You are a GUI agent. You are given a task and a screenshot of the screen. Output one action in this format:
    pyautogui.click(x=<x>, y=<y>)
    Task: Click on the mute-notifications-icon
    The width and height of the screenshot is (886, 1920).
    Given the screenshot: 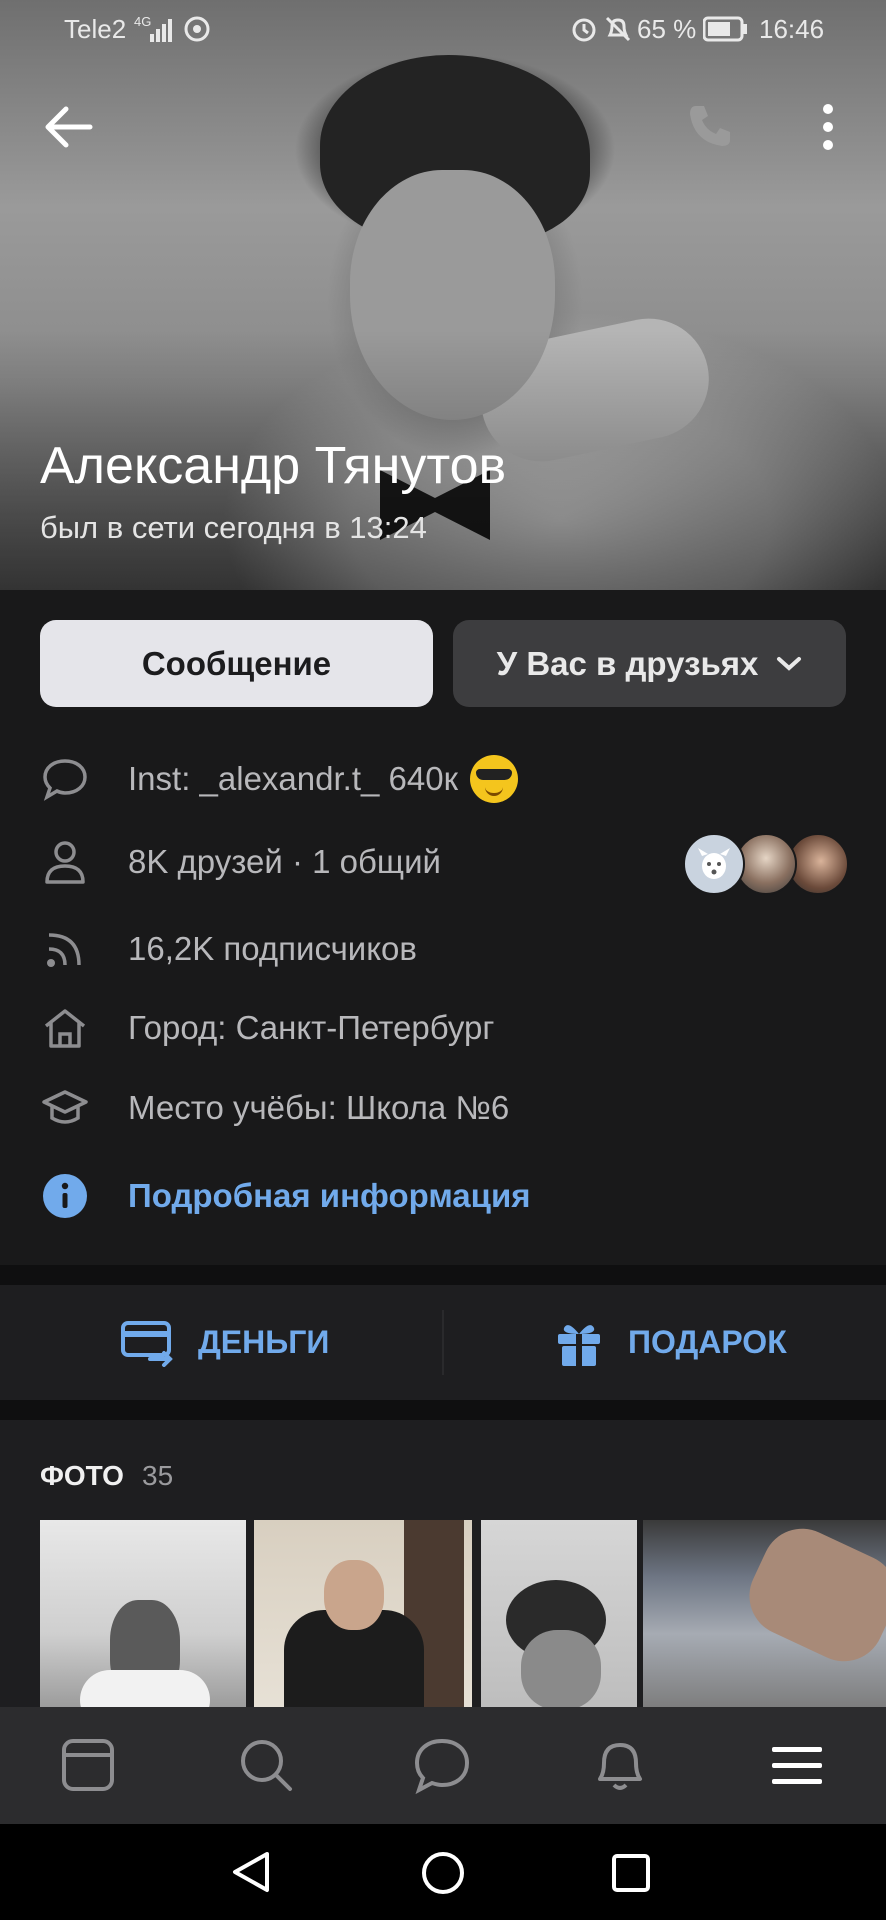 What is the action you would take?
    pyautogui.click(x=618, y=29)
    